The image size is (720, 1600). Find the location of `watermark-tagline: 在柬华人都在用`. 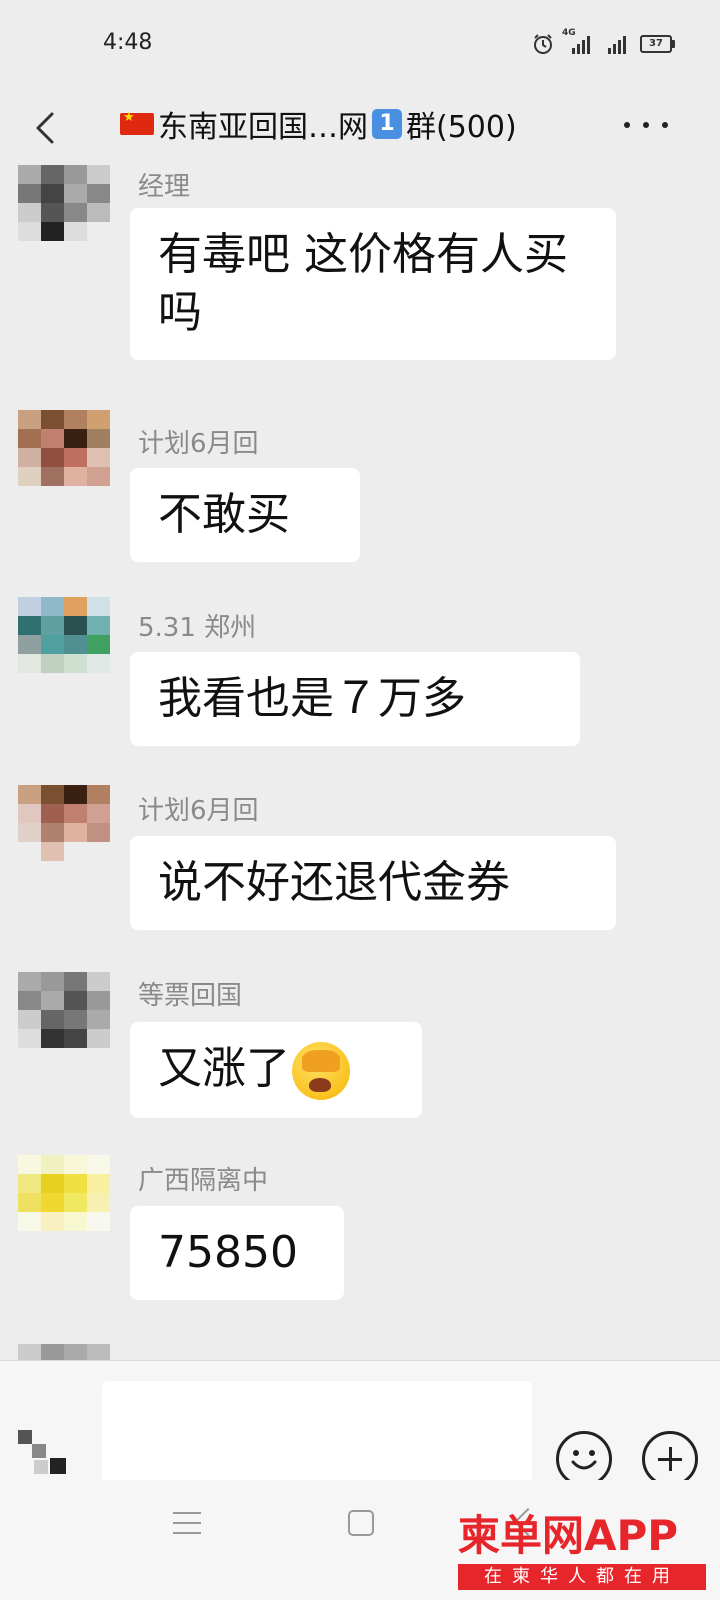

watermark-tagline: 在柬华人都在用 is located at coordinates (582, 1577).